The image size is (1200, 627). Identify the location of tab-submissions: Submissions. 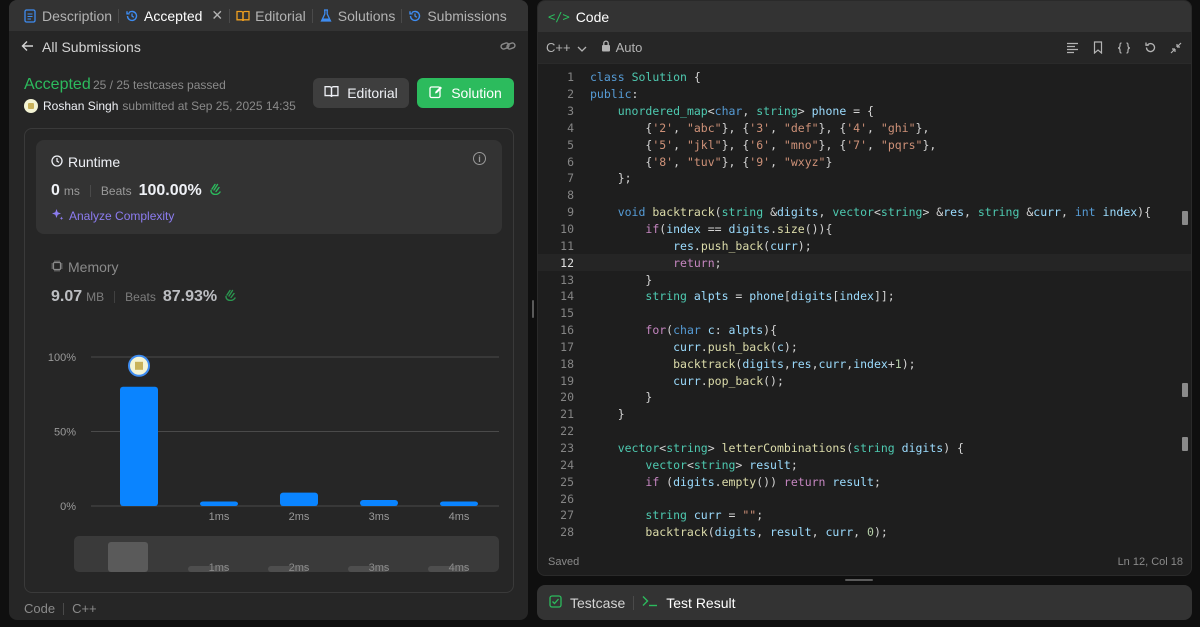
(457, 15).